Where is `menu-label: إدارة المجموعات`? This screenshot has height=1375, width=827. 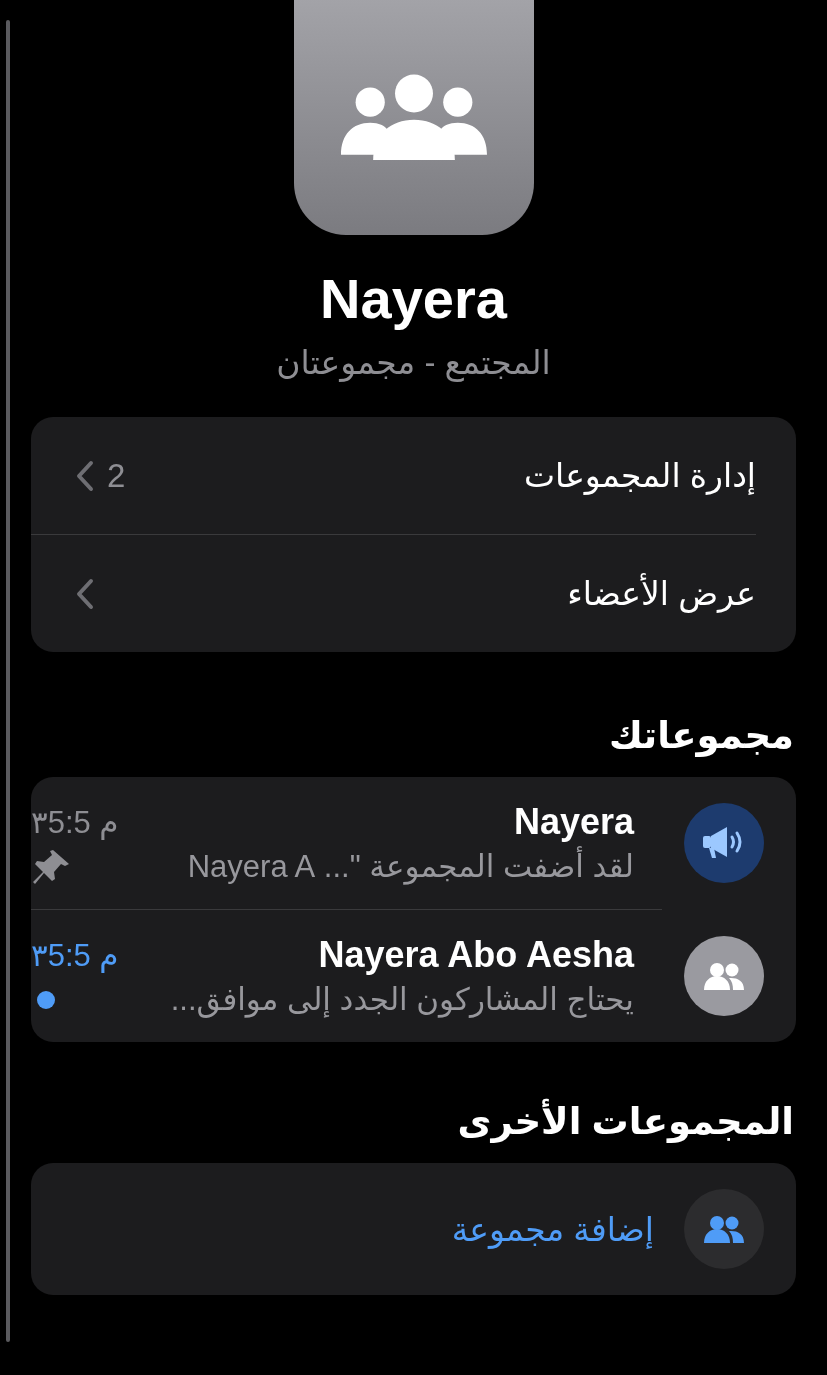 menu-label: إدارة المجموعات is located at coordinates (640, 475).